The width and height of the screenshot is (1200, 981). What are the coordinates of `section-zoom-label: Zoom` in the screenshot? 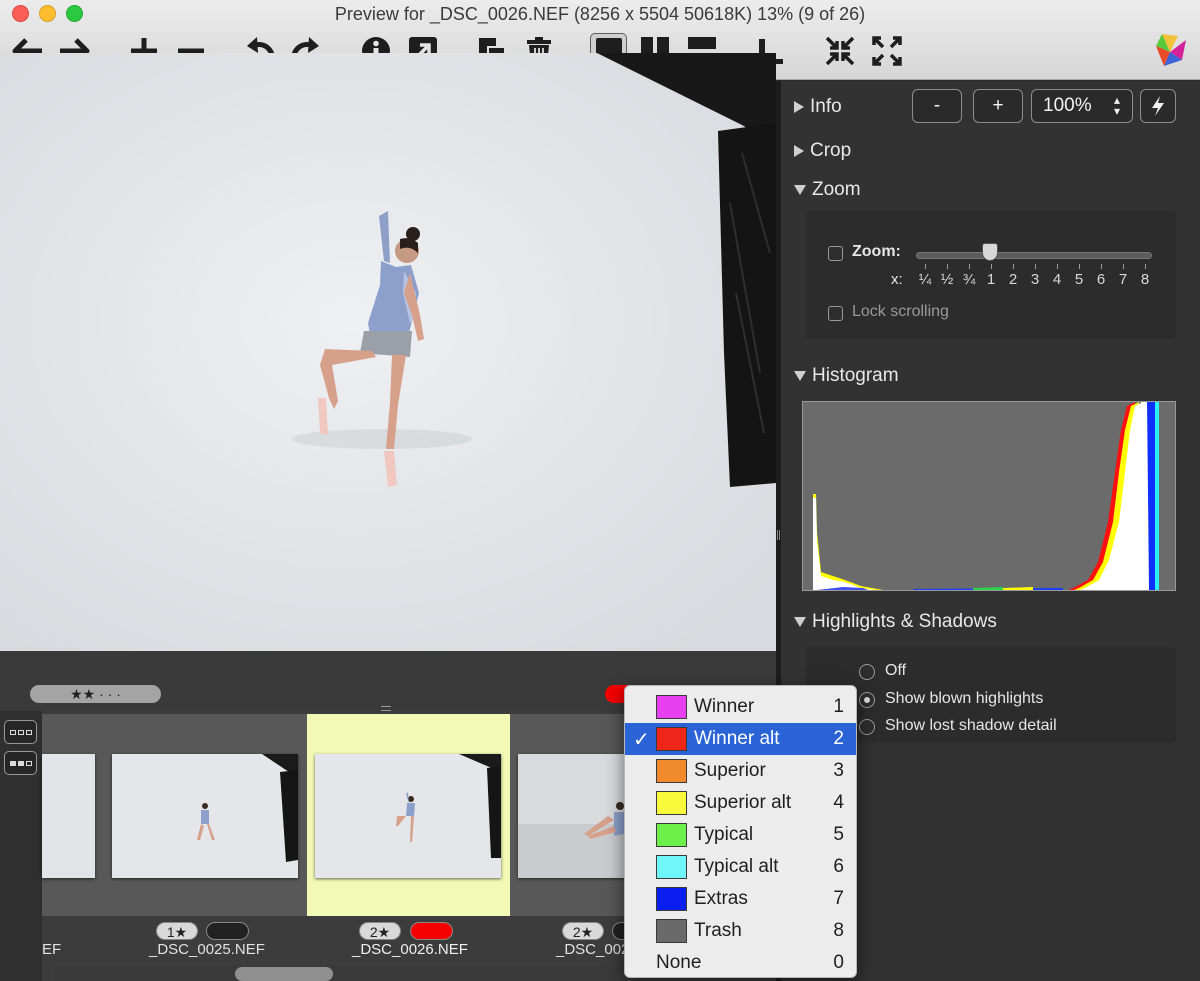 It's located at (836, 189).